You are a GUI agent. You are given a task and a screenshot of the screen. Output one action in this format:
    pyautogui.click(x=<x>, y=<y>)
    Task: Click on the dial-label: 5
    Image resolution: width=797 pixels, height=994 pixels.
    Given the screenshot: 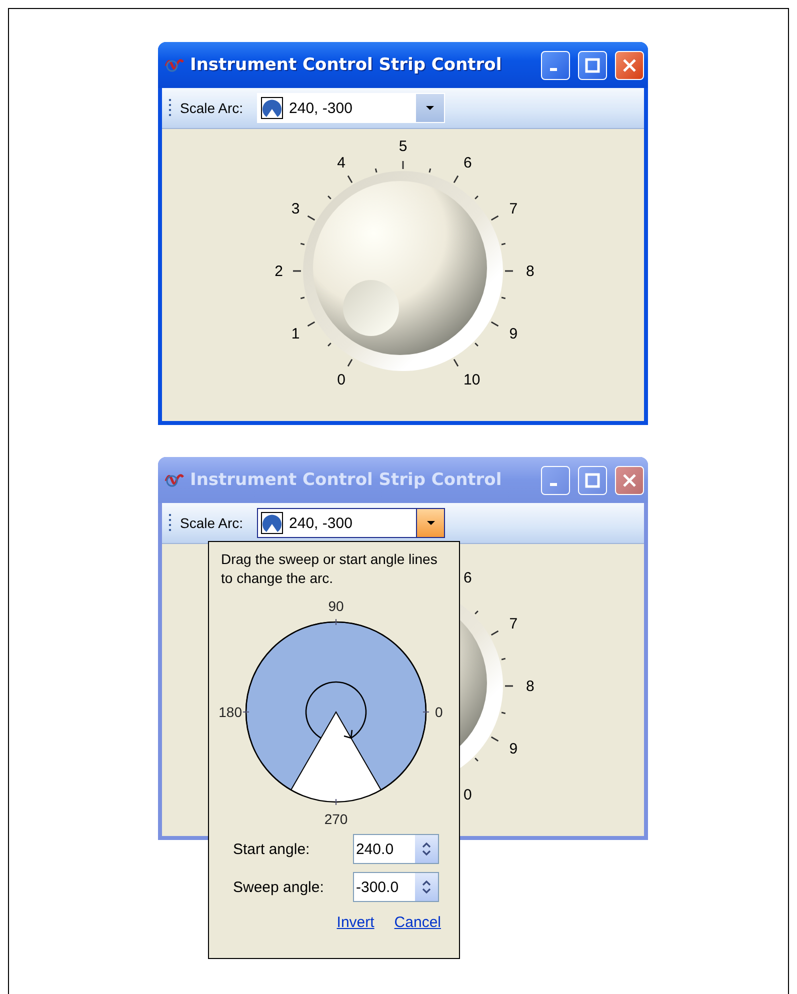 What is the action you would take?
    pyautogui.click(x=403, y=146)
    